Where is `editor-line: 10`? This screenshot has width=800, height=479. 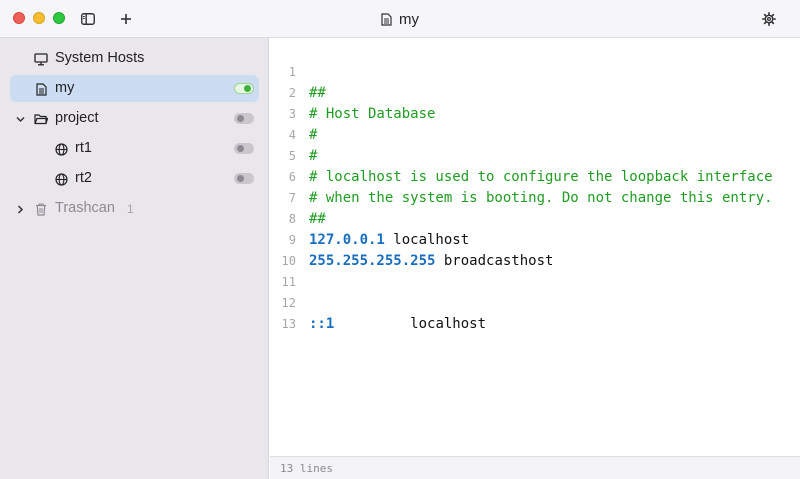 editor-line: 10 is located at coordinates (535, 249).